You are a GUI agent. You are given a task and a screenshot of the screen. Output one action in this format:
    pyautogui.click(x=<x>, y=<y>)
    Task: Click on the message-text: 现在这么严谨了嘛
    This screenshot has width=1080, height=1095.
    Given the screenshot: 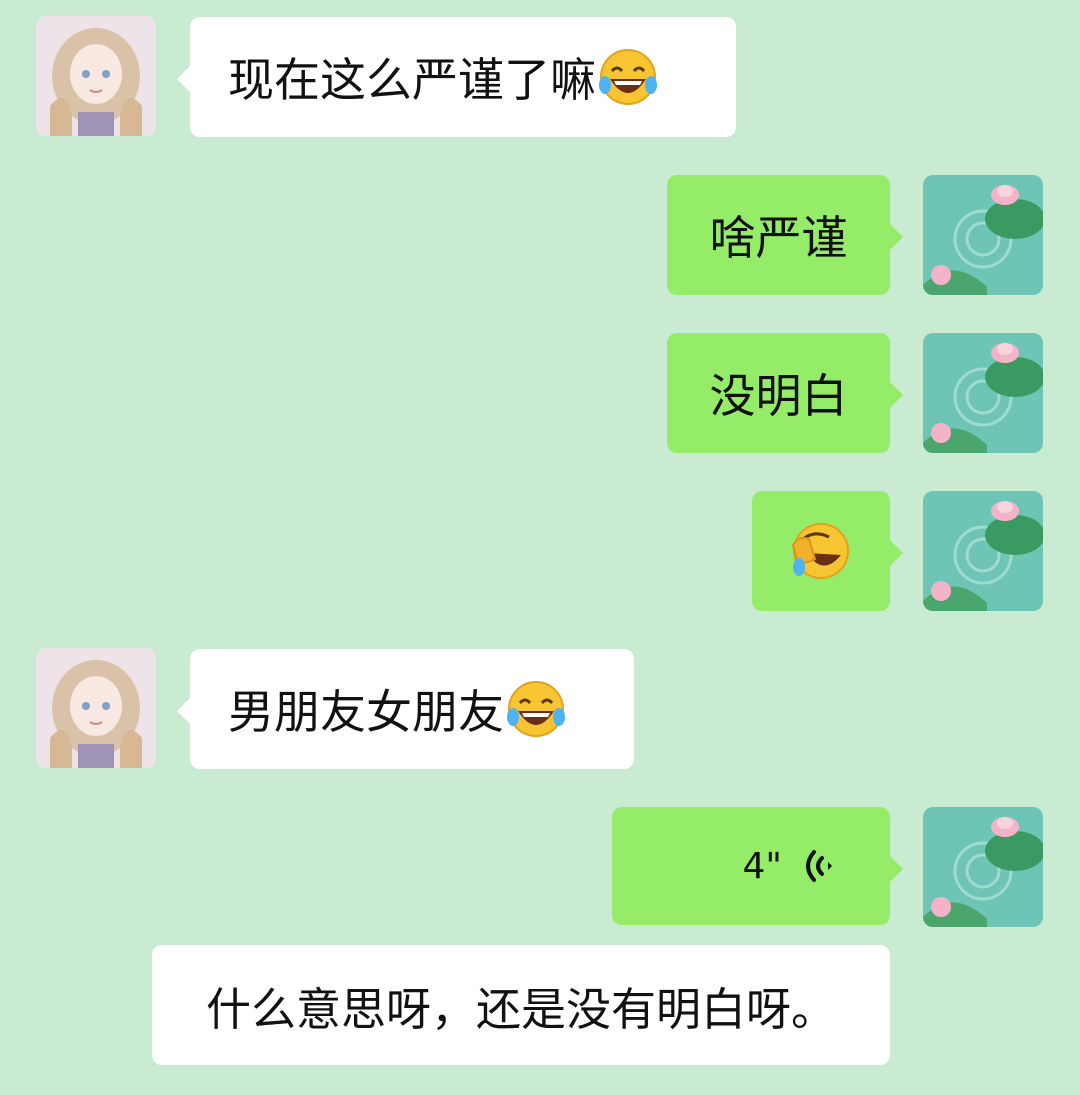 What is the action you would take?
    pyautogui.click(x=412, y=80)
    